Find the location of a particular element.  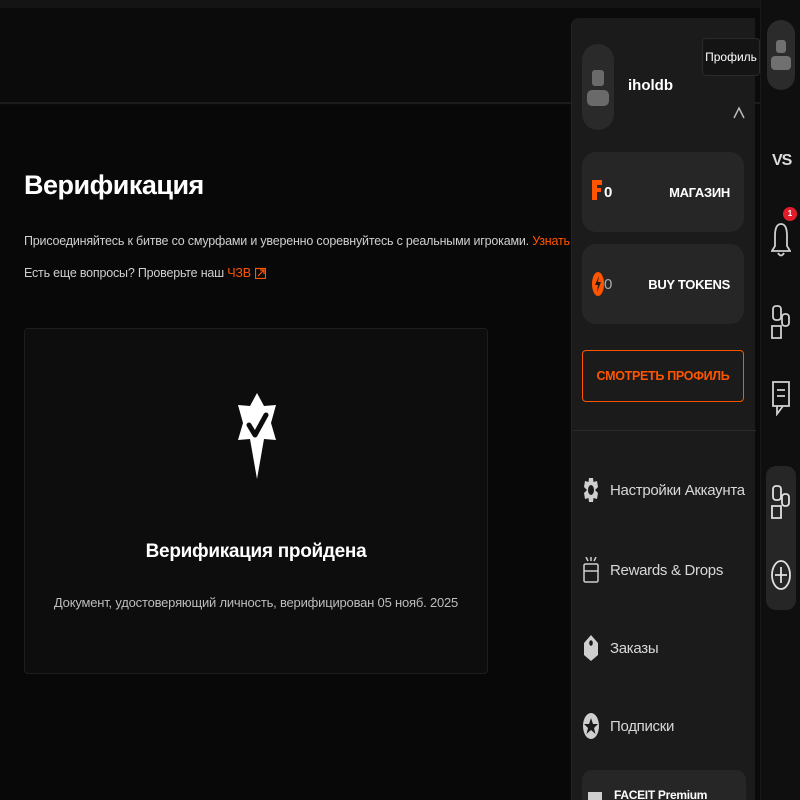

avatar is located at coordinates (598, 87).